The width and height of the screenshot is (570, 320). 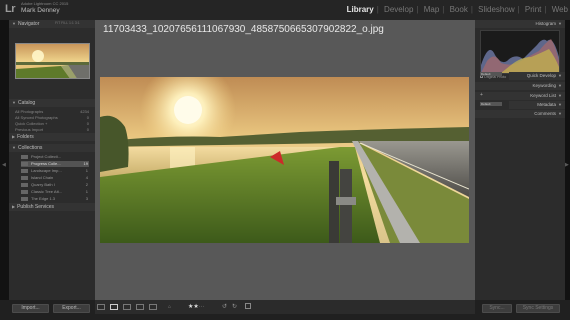 I want to click on survey-view-icon, so click(x=140, y=307).